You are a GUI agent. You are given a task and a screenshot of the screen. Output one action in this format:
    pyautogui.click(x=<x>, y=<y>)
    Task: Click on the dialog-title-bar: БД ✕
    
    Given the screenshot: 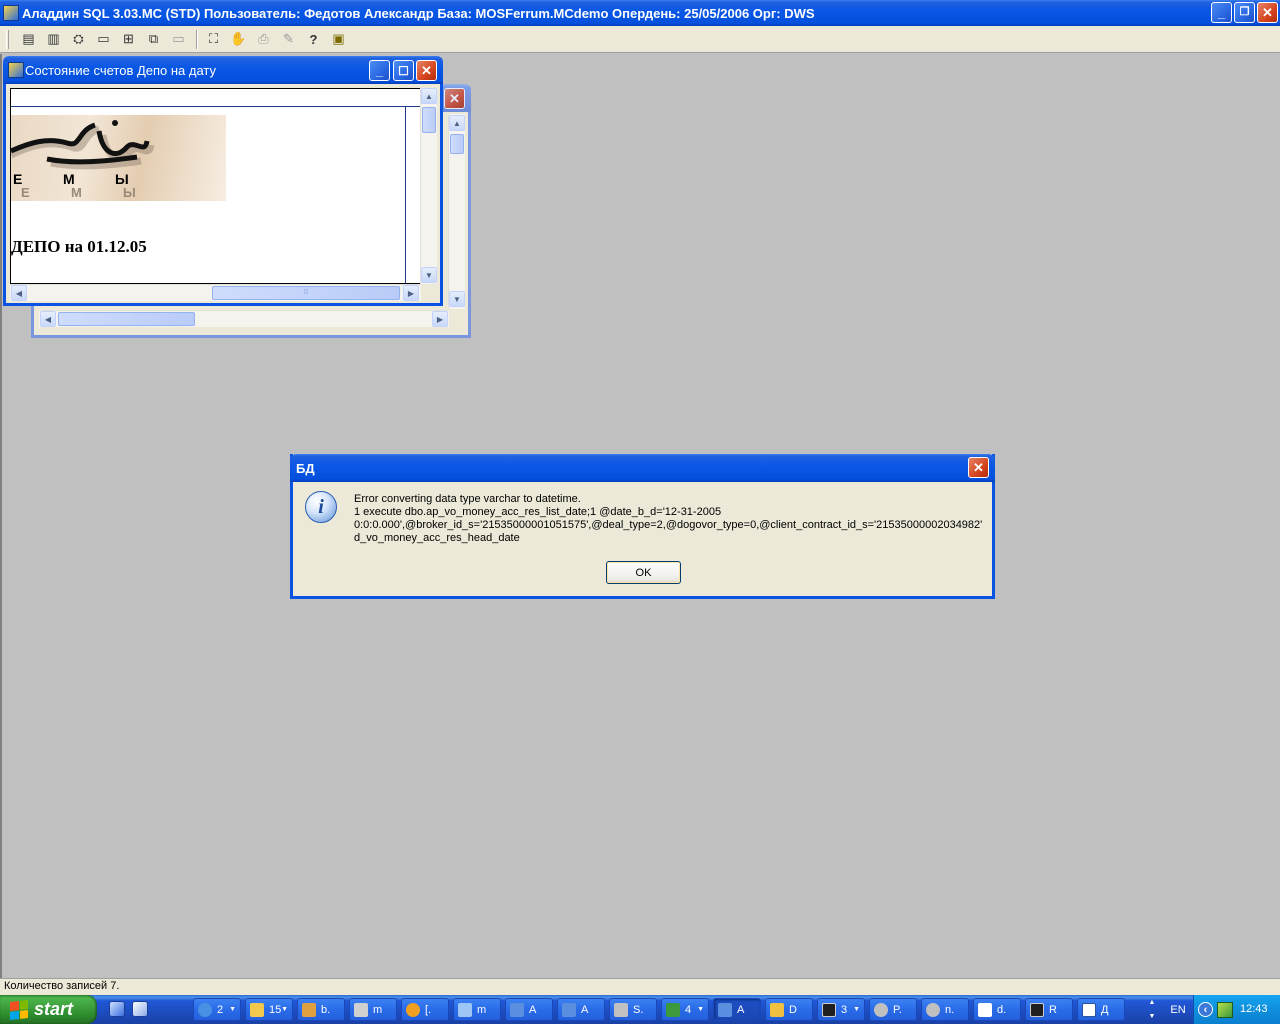 What is the action you would take?
    pyautogui.click(x=642, y=468)
    